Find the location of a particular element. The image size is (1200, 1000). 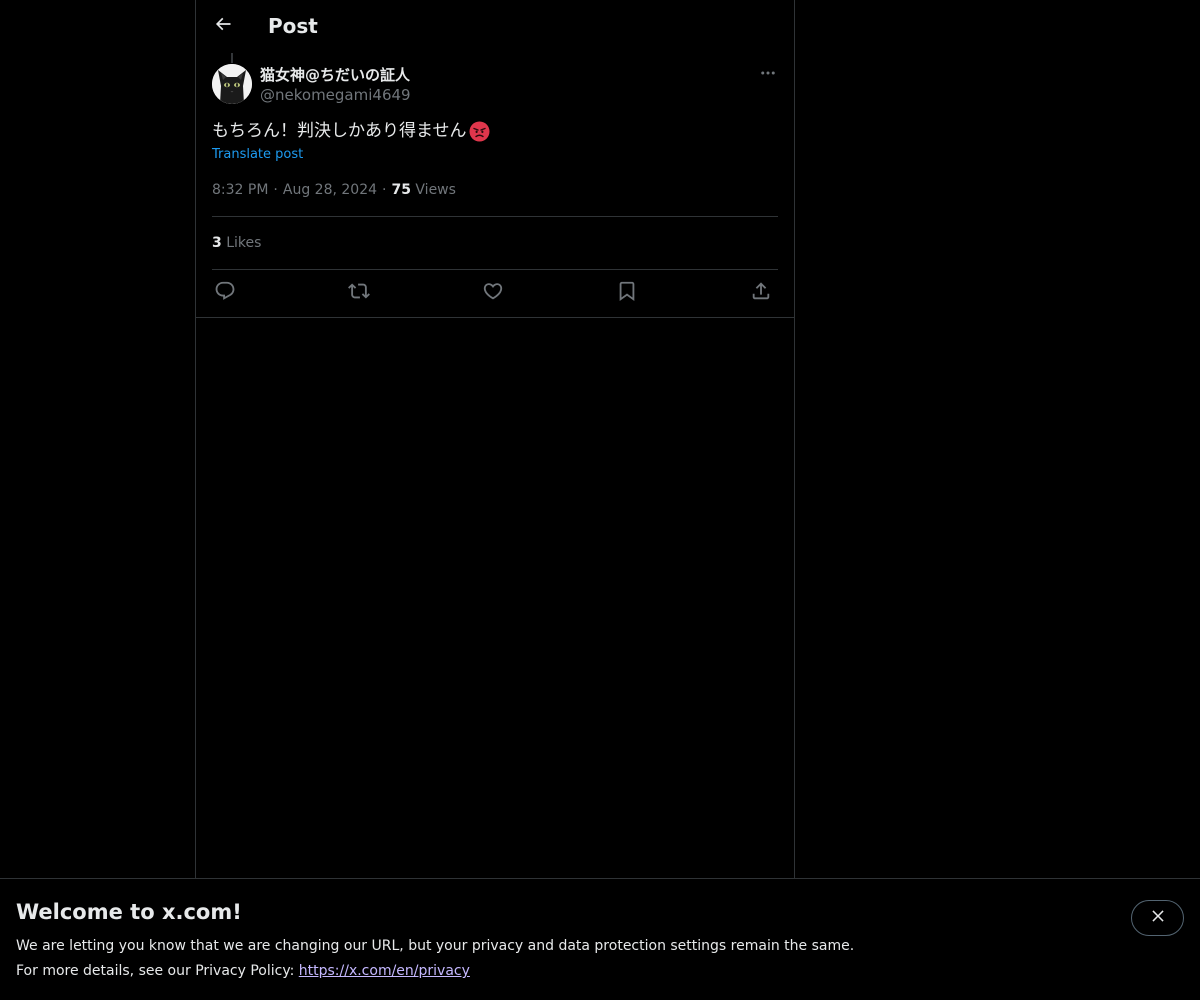

author-name: 猫女神@ちだいの証人 is located at coordinates (335, 75).